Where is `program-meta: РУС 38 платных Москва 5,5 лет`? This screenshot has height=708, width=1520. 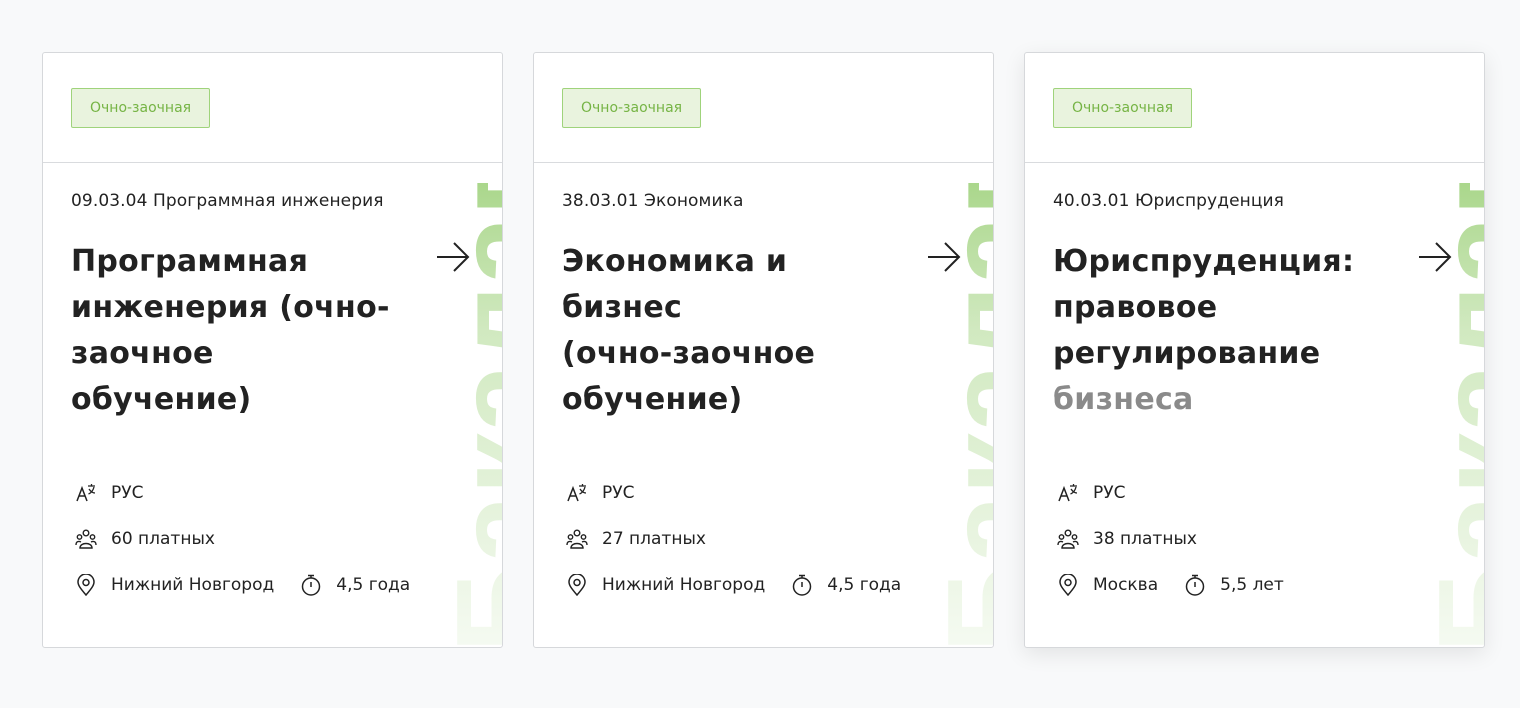
program-meta: РУС 38 платных Москва 5,5 лет is located at coordinates (1181, 550).